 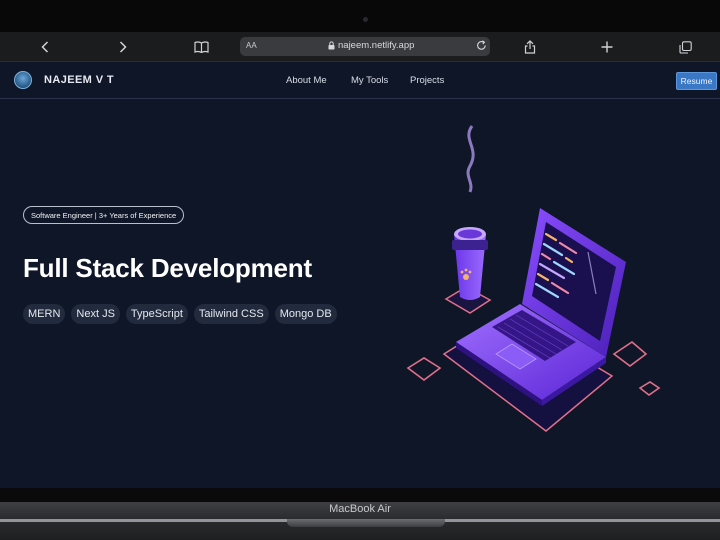 What do you see at coordinates (23, 80) in the screenshot?
I see `brand-logo` at bounding box center [23, 80].